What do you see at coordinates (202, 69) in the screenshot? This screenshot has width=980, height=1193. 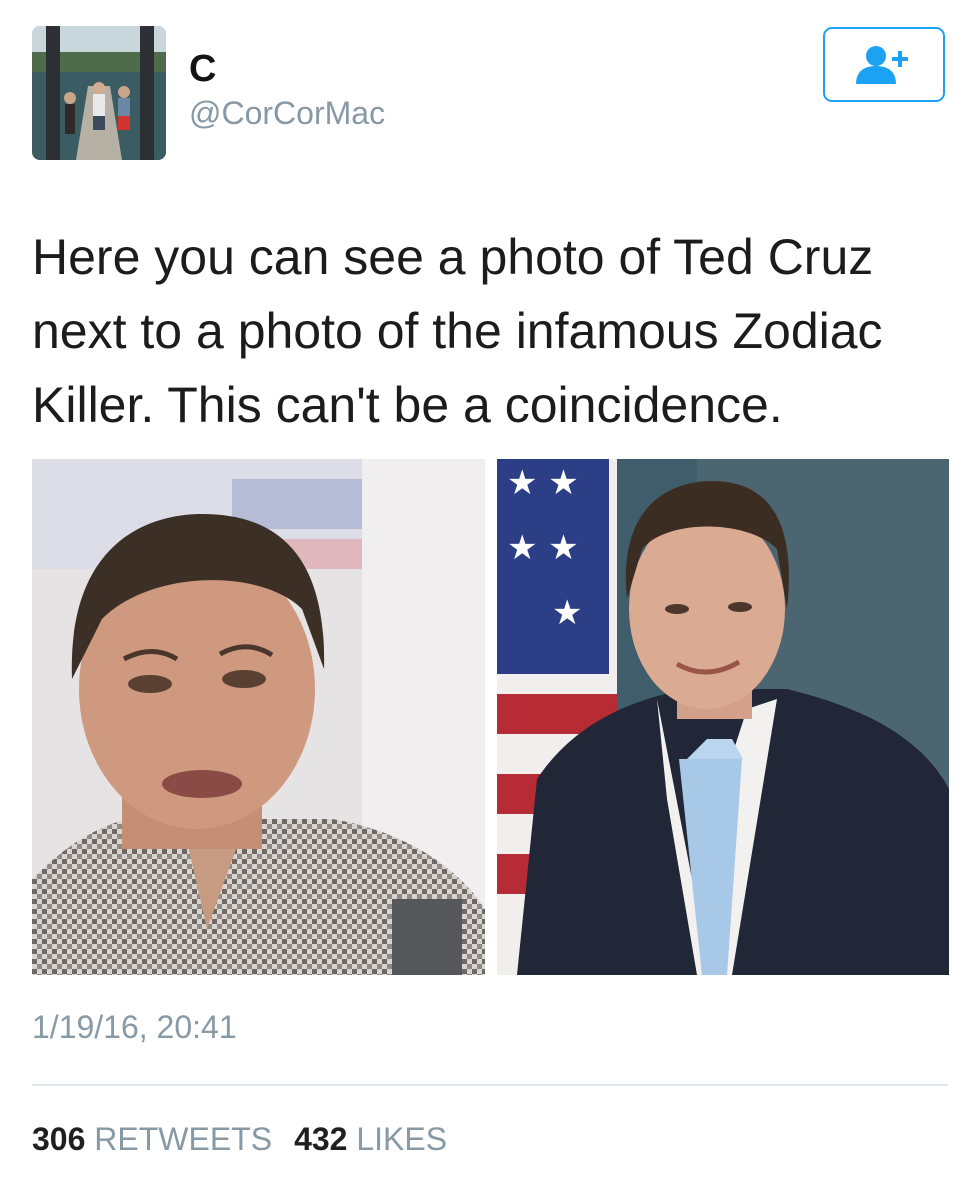 I see `display-name: C` at bounding box center [202, 69].